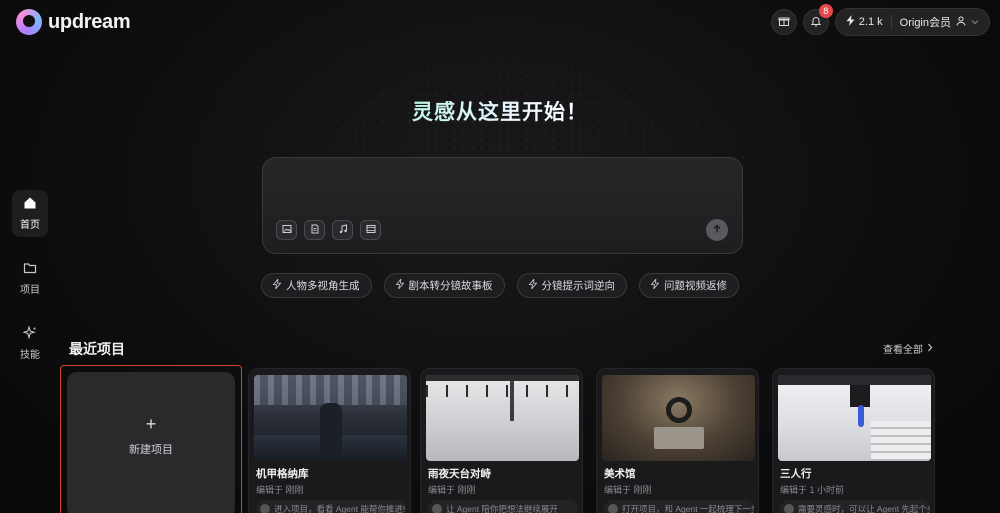 The width and height of the screenshot is (1000, 513). Describe the element at coordinates (620, 474) in the screenshot. I see `project-name: 美术馆` at that location.